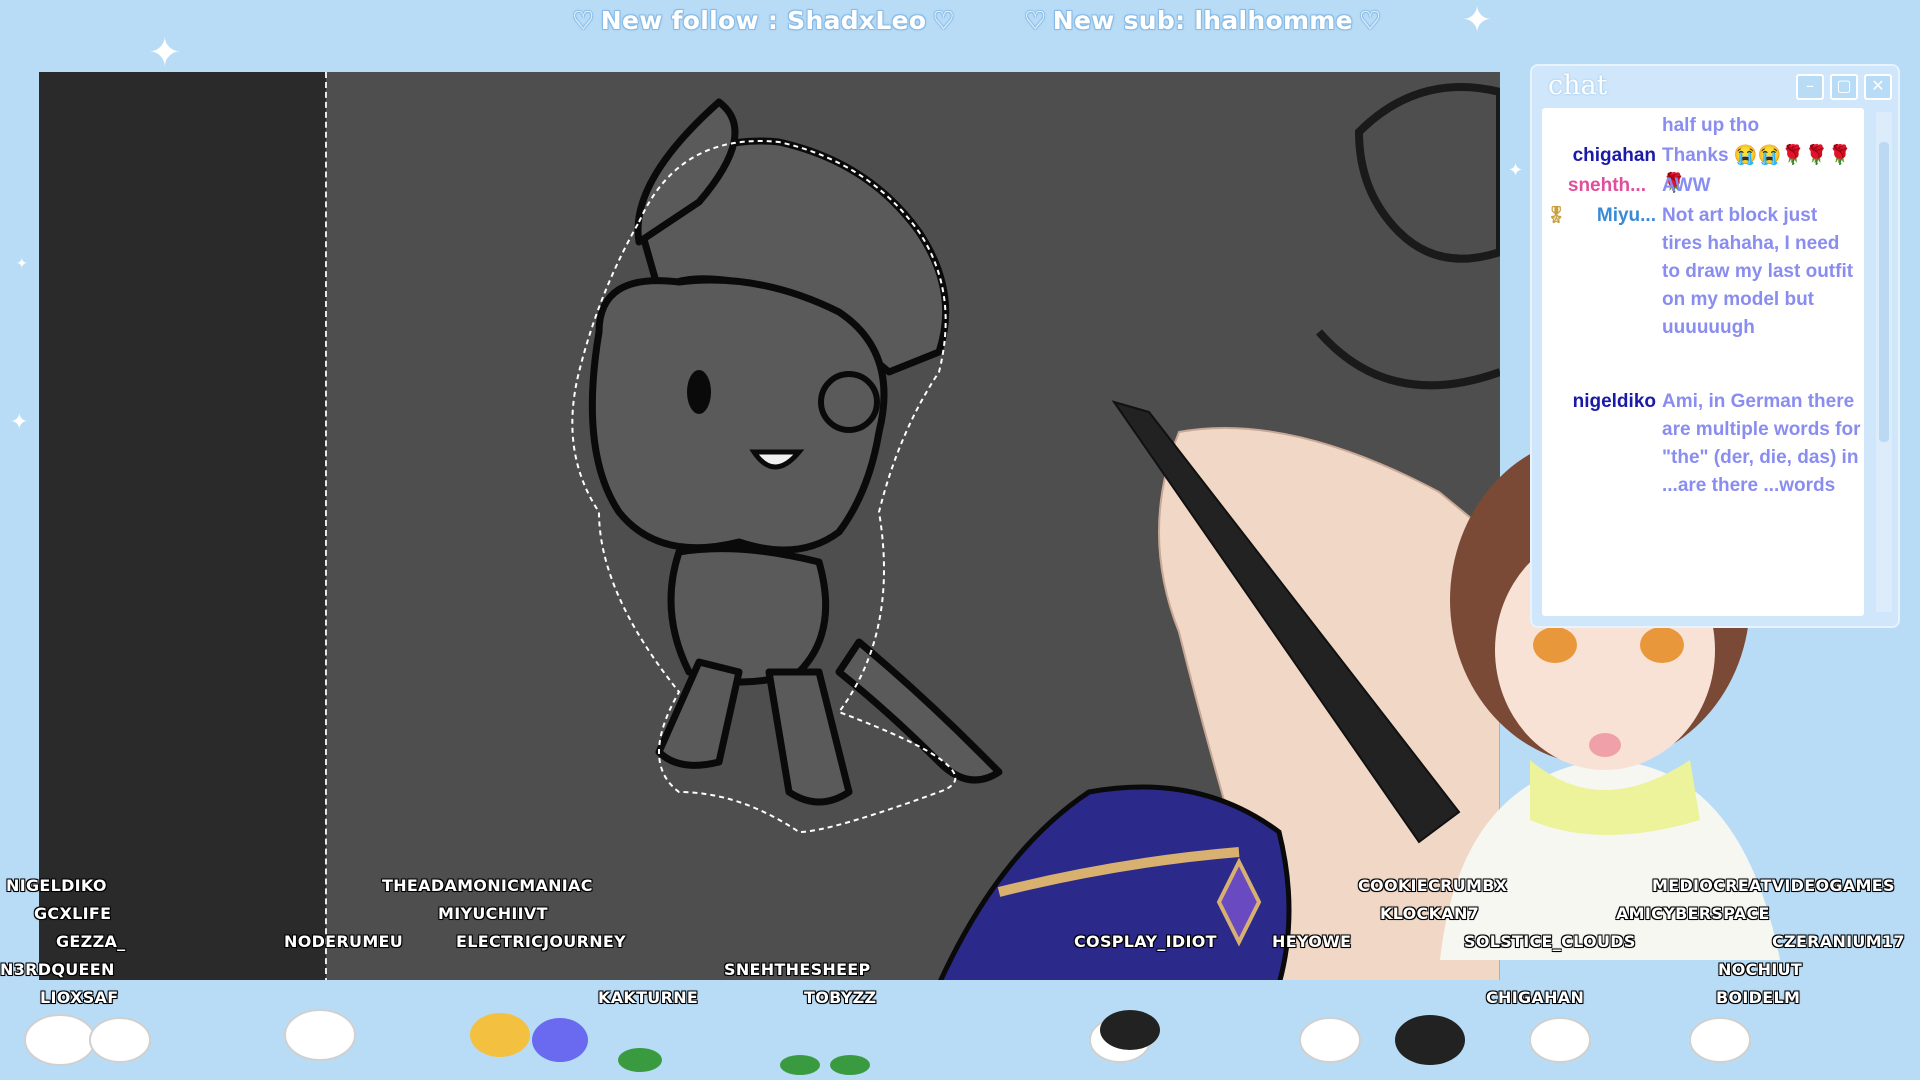 The height and width of the screenshot is (1080, 1920). I want to click on close-icon: ✕, so click(1878, 87).